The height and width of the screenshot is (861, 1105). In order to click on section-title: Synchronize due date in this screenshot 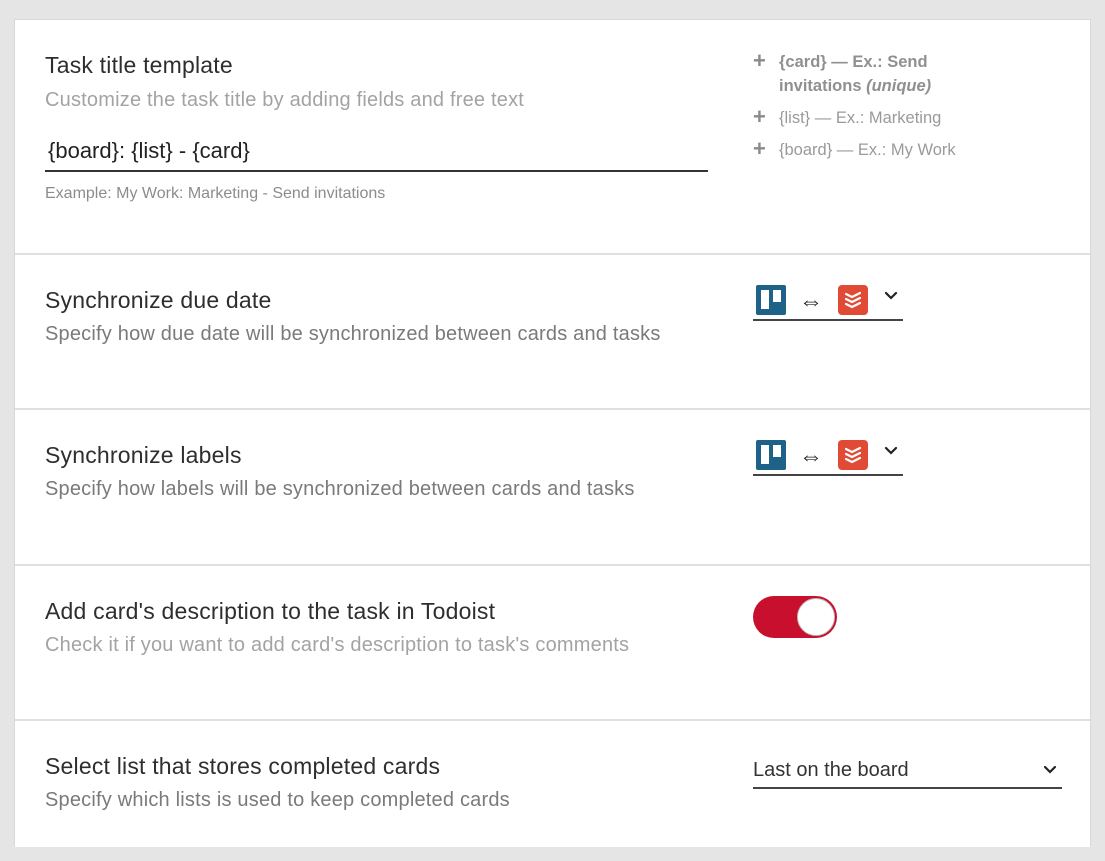, I will do `click(158, 300)`.